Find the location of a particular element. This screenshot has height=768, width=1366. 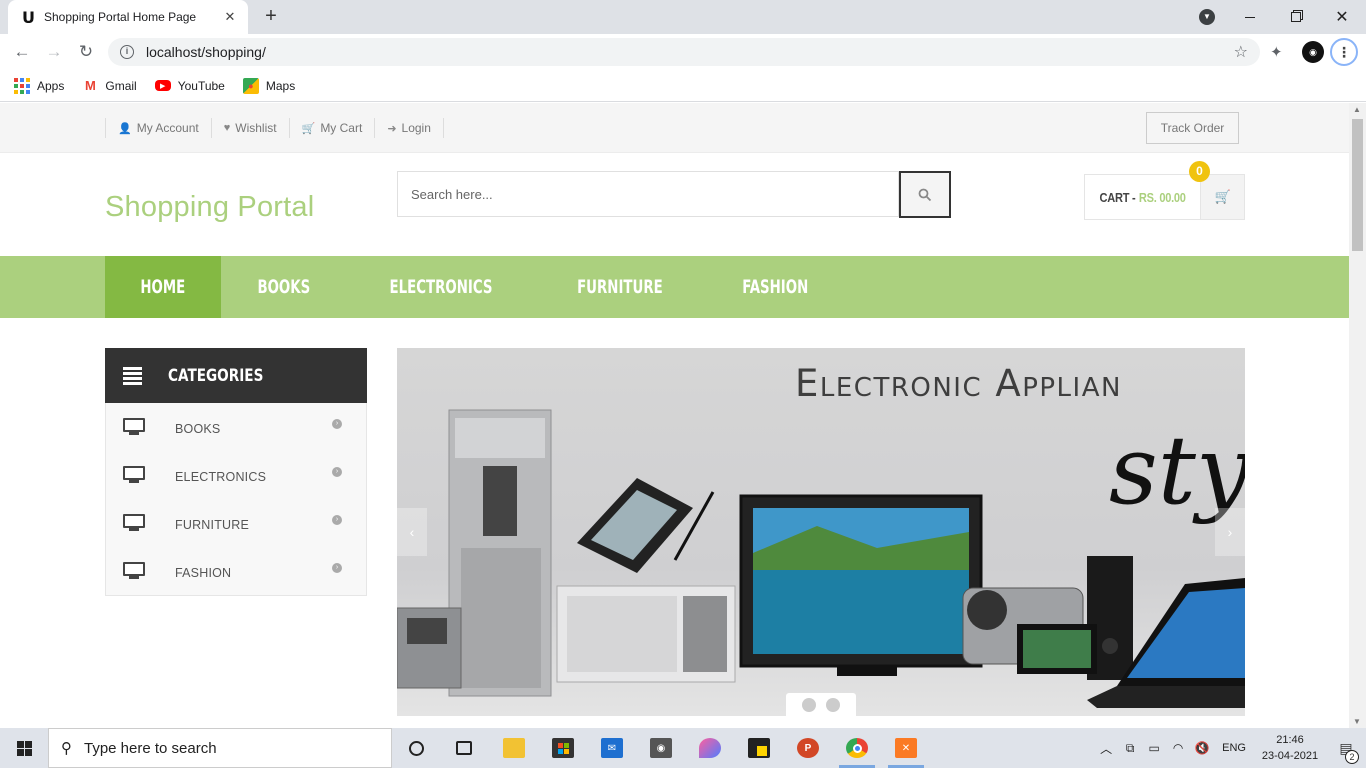

bookmark-apps: Apps is located at coordinates (39, 85).